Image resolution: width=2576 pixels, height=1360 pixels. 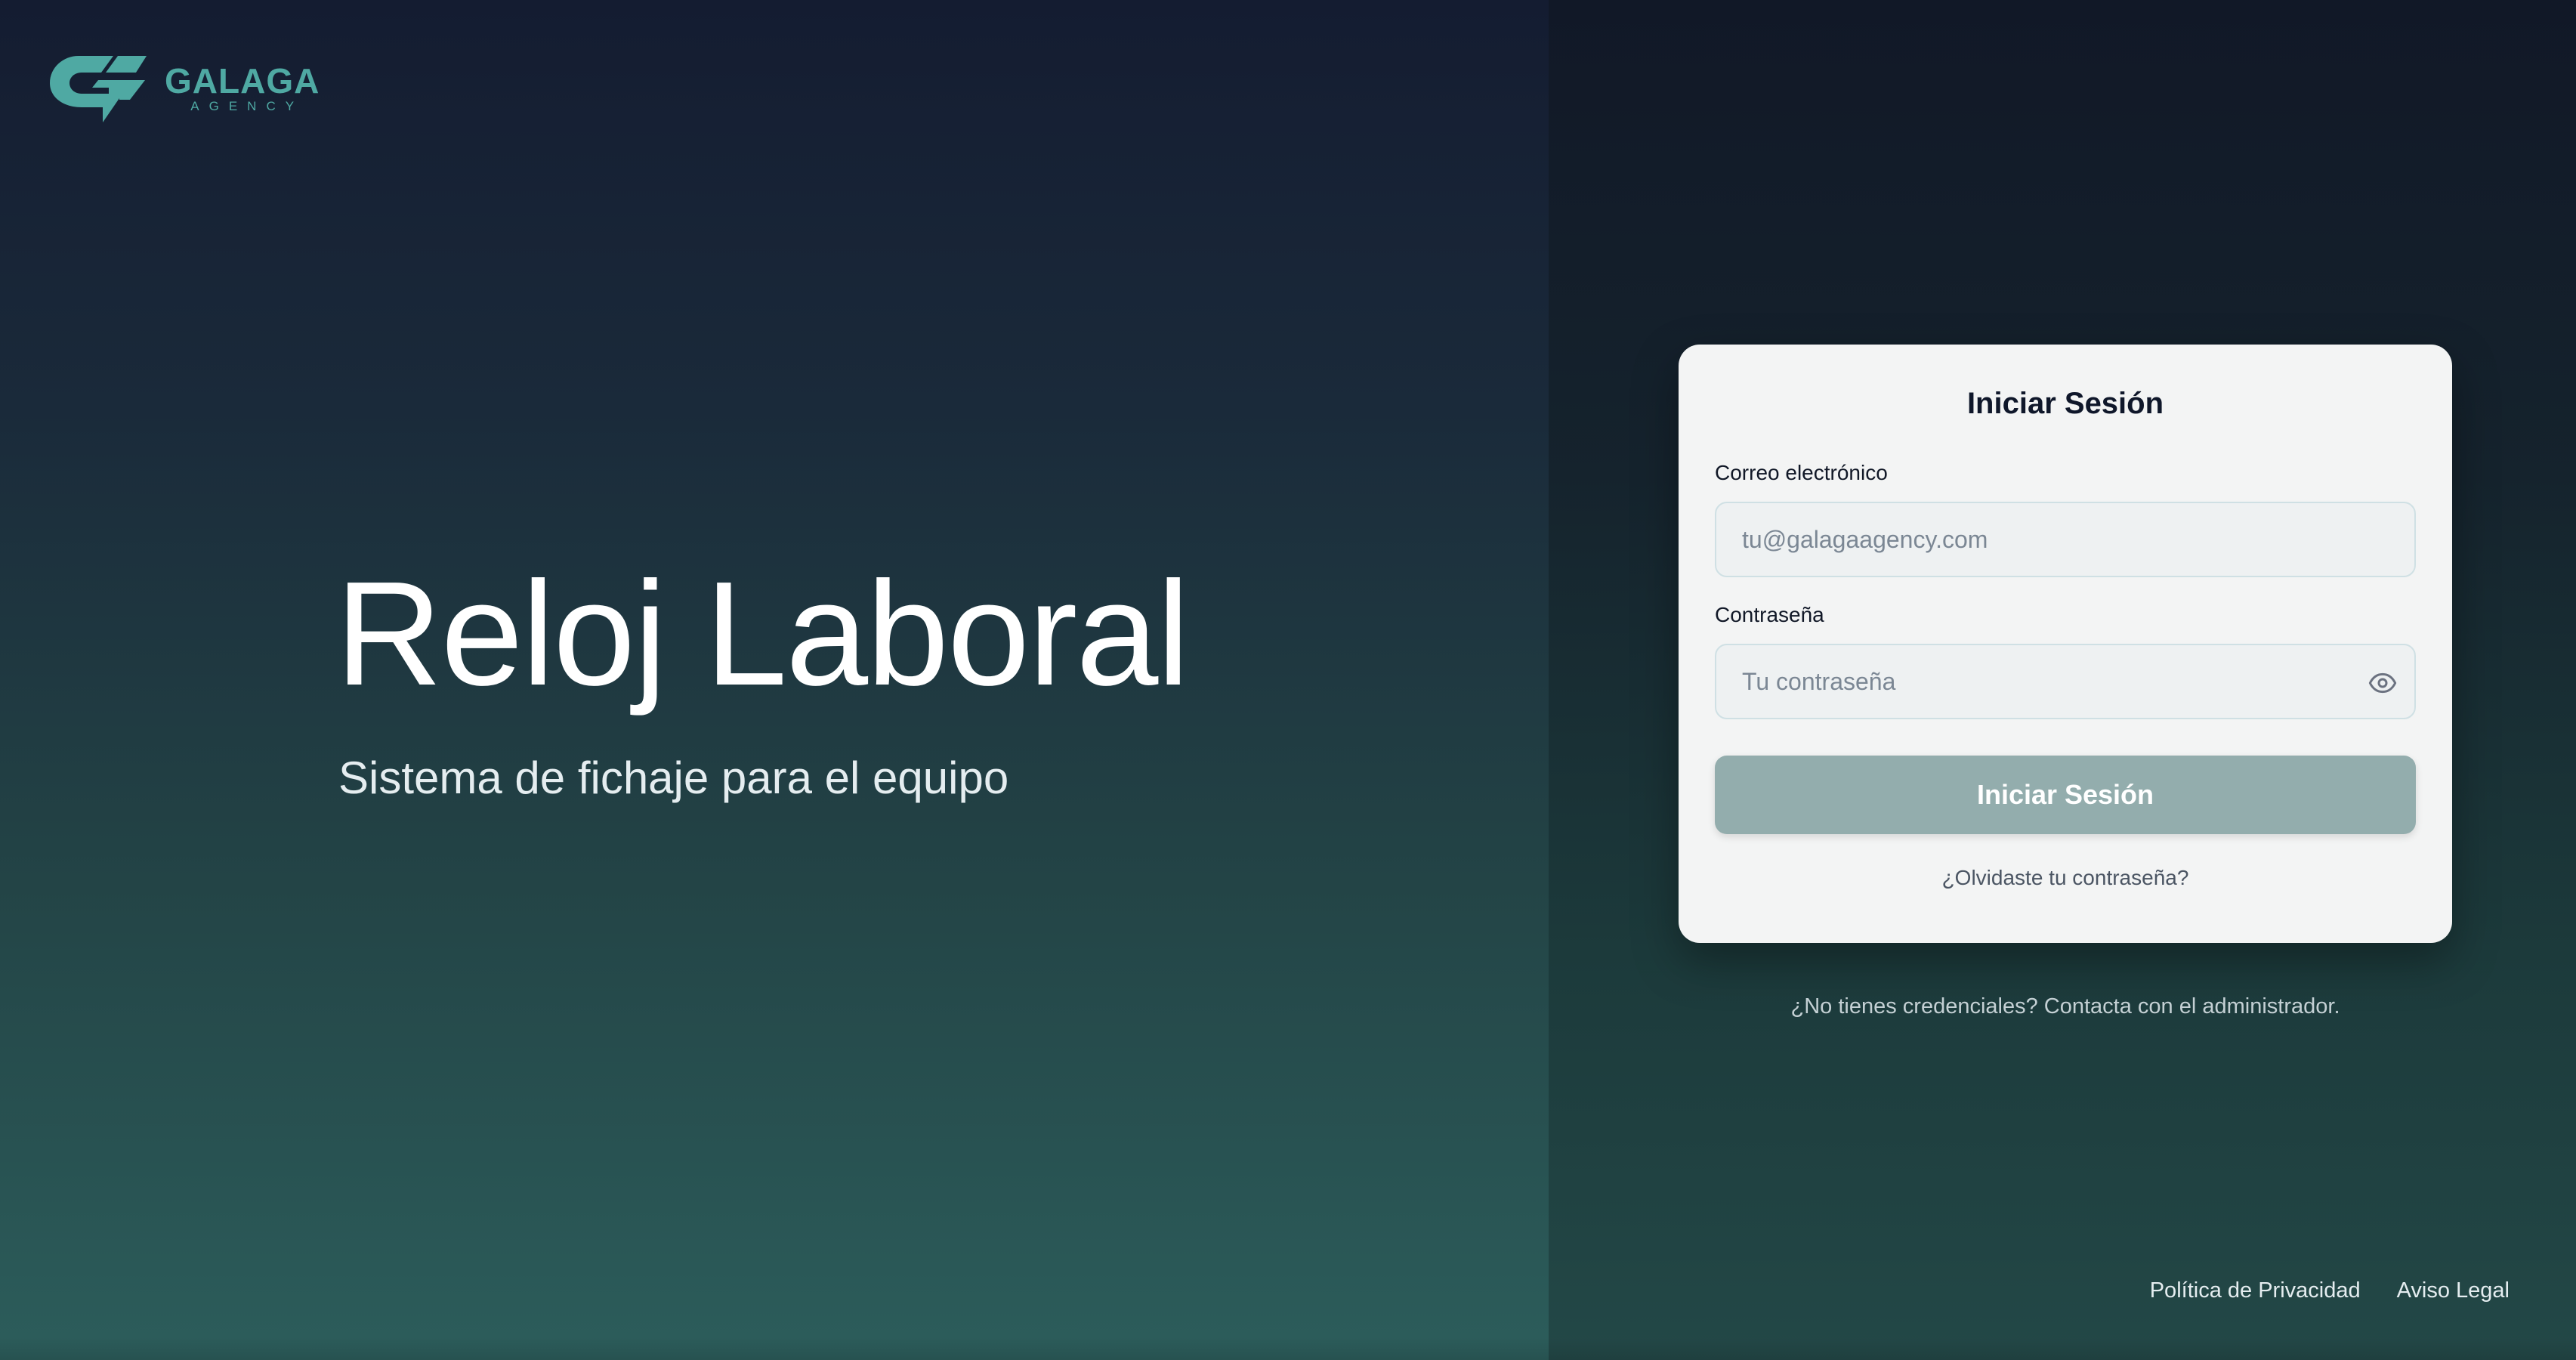 I want to click on sign-in-button: Iniciar Sesión, so click(x=2065, y=795).